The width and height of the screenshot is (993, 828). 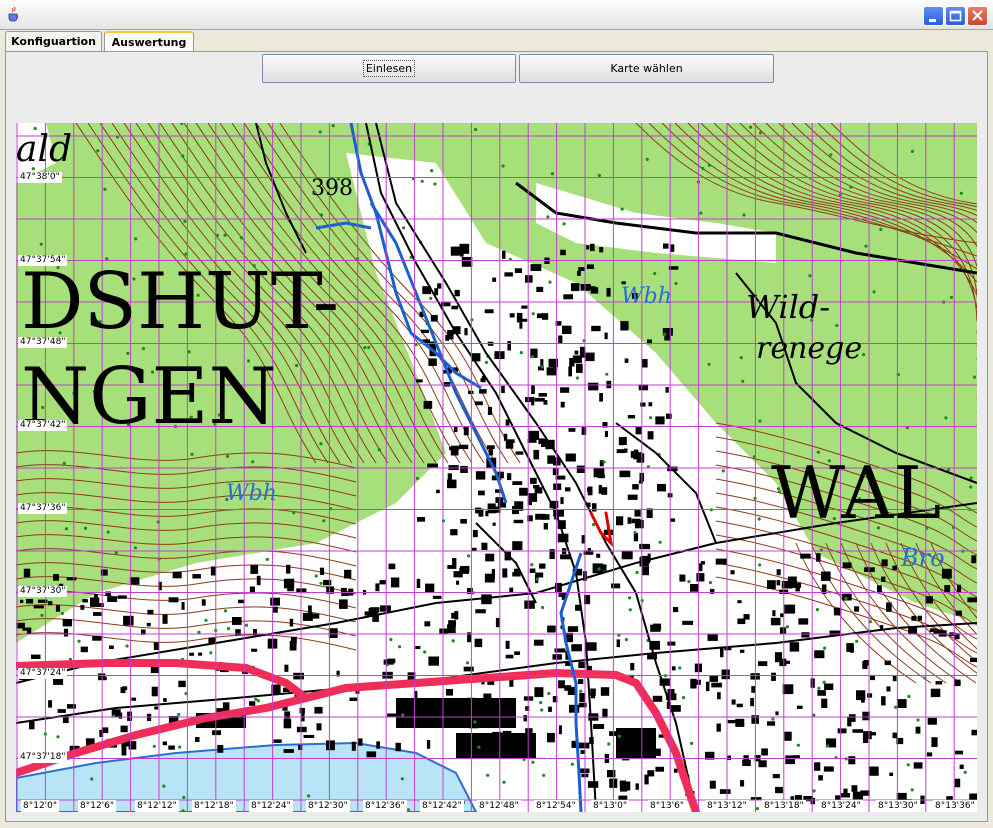 What do you see at coordinates (389, 68) in the screenshot?
I see `read-button: Einlesen` at bounding box center [389, 68].